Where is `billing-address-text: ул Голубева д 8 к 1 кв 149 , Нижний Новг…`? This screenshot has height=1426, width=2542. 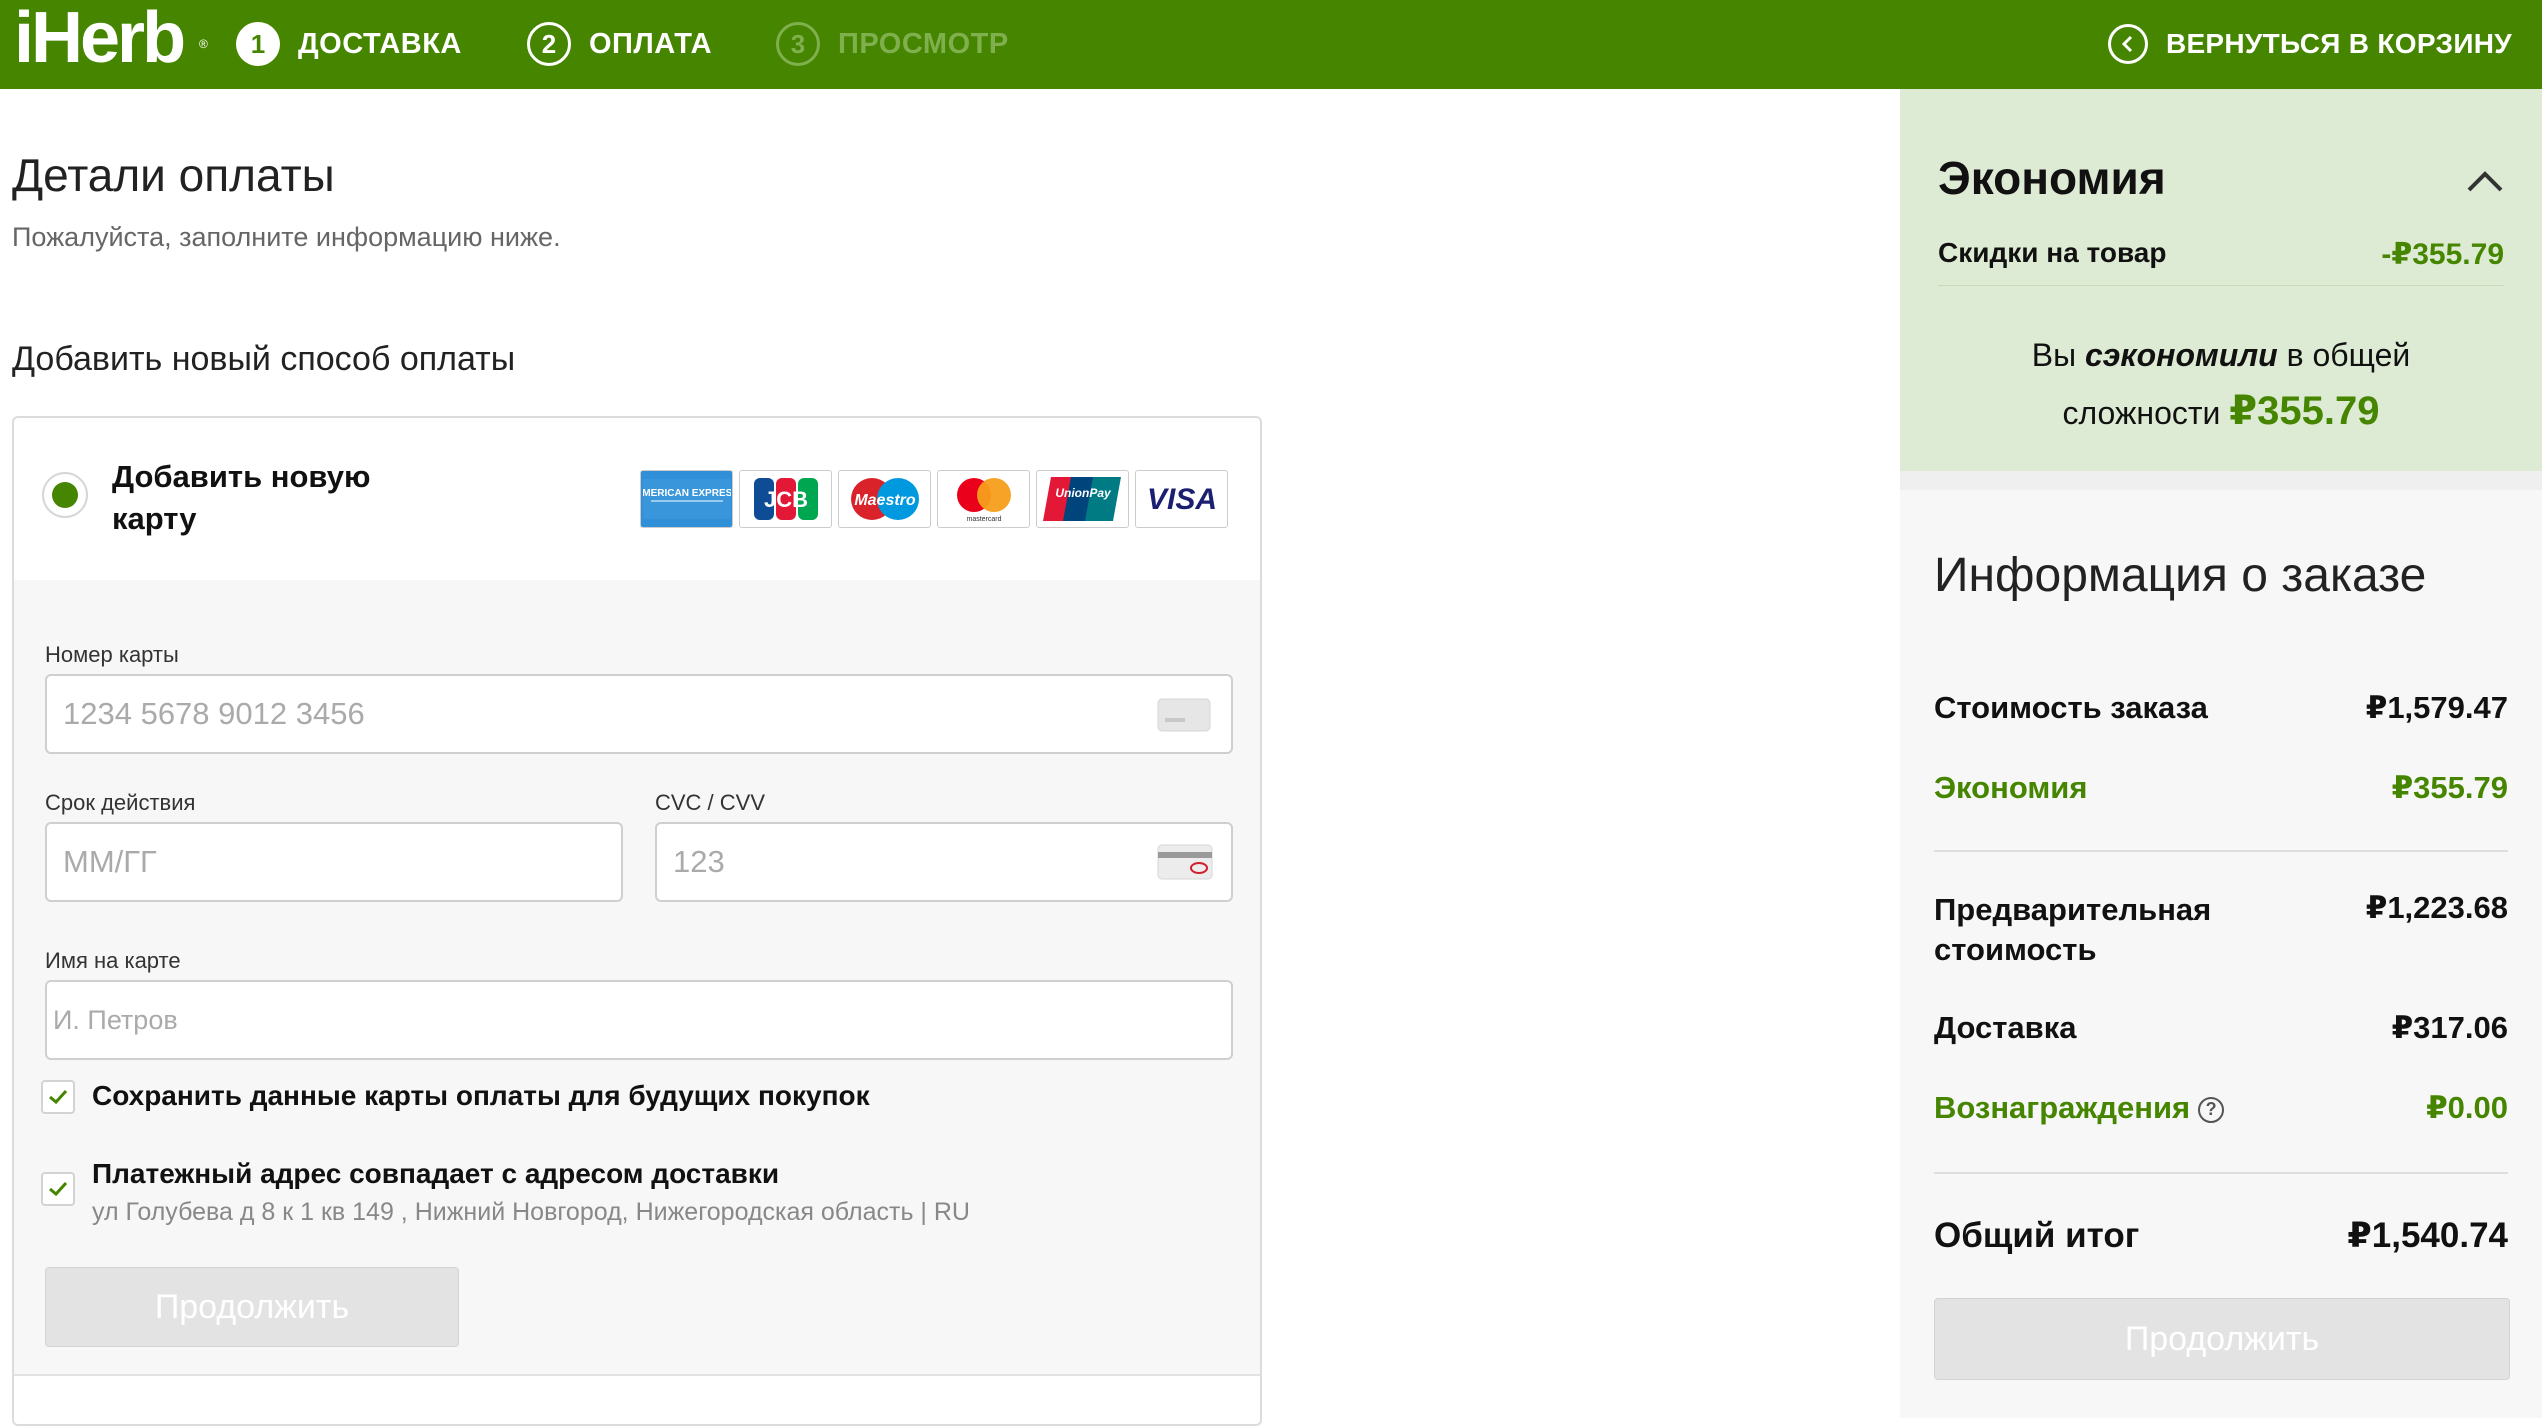 billing-address-text: ул Голубева д 8 к 1 кв 149 , Нижний Новг… is located at coordinates (531, 1212).